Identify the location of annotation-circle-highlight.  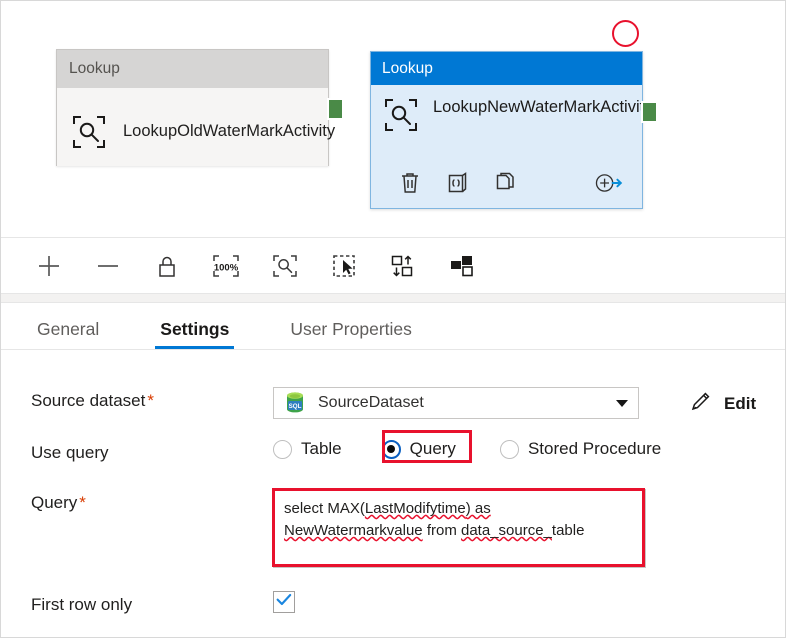
(625, 33).